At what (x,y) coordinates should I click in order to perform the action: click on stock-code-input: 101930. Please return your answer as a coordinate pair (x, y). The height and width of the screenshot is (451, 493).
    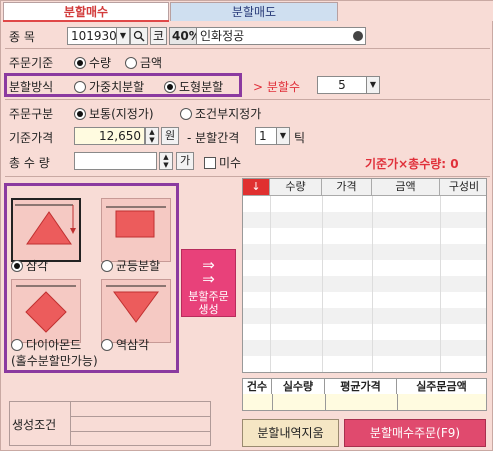
    Looking at the image, I should click on (92, 36).